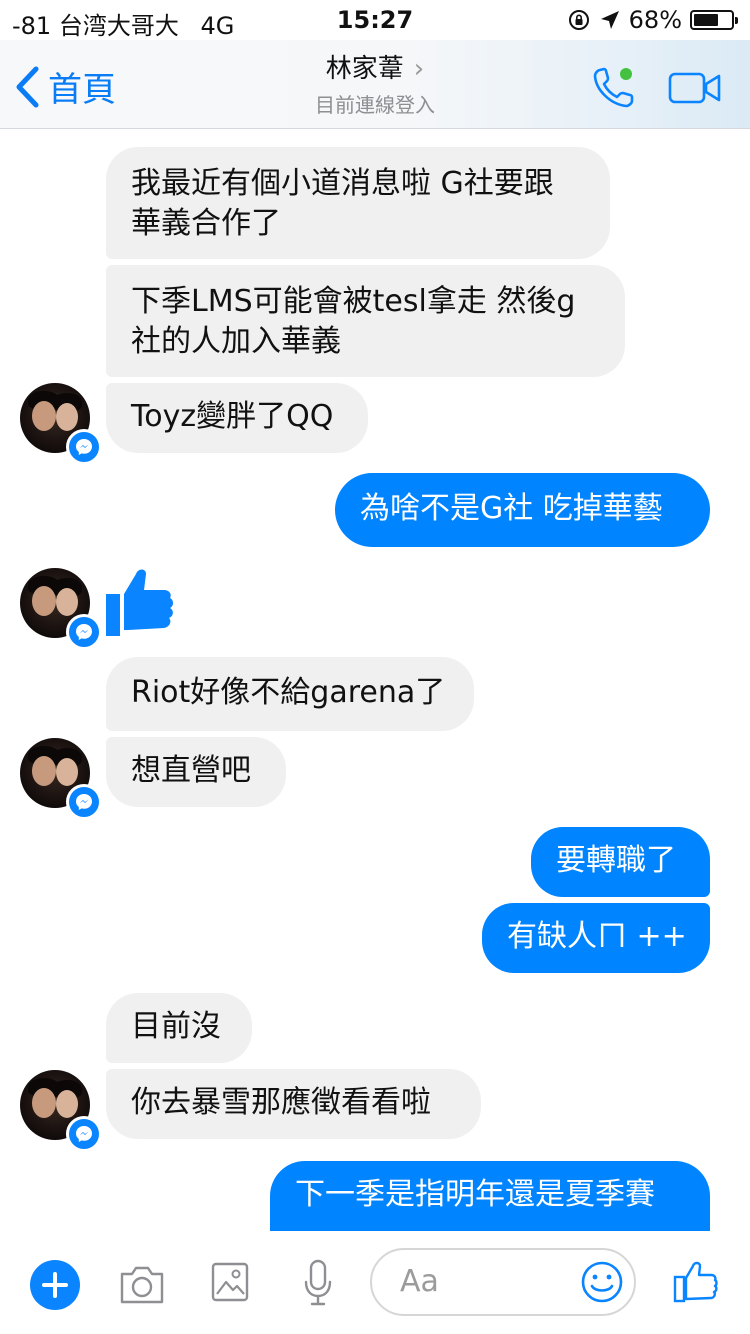 This screenshot has width=750, height=1334. Describe the element at coordinates (695, 1281) in the screenshot. I see `like-button` at that location.